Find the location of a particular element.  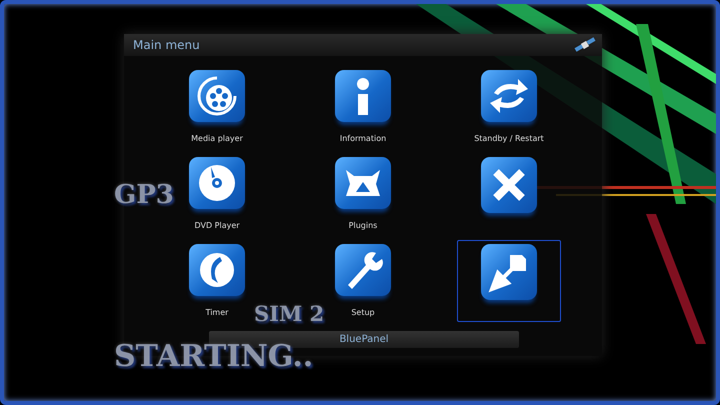

menu-item: Plugins is located at coordinates (363, 193).